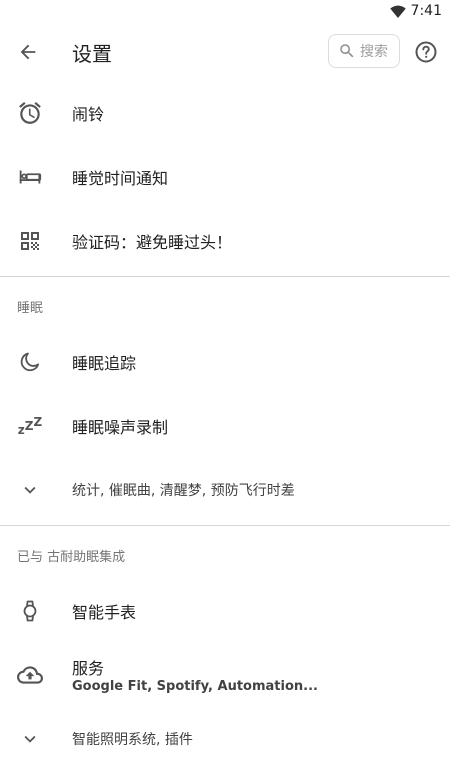 This screenshot has width=450, height=770. I want to click on menu-item-label: 智能照明系统, 插件, so click(132, 740).